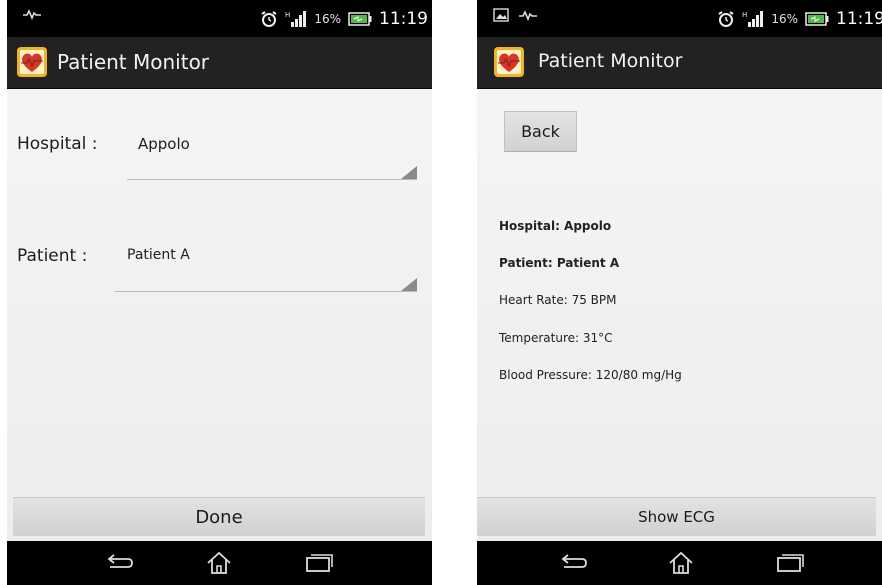  Describe the element at coordinates (540, 131) in the screenshot. I see `back-button: Back` at that location.